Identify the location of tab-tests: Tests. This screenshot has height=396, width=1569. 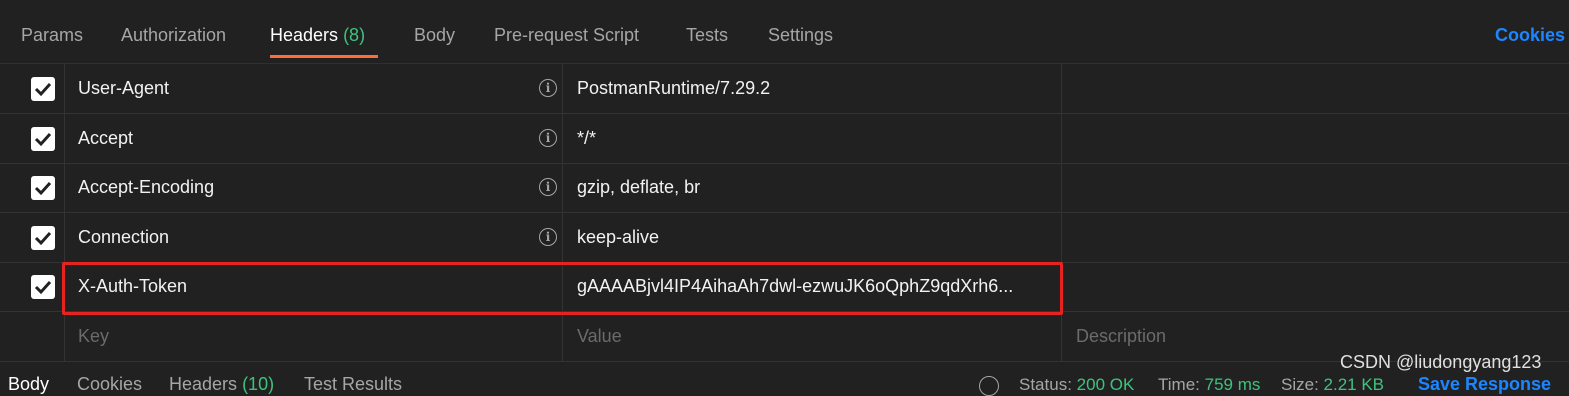
(707, 30).